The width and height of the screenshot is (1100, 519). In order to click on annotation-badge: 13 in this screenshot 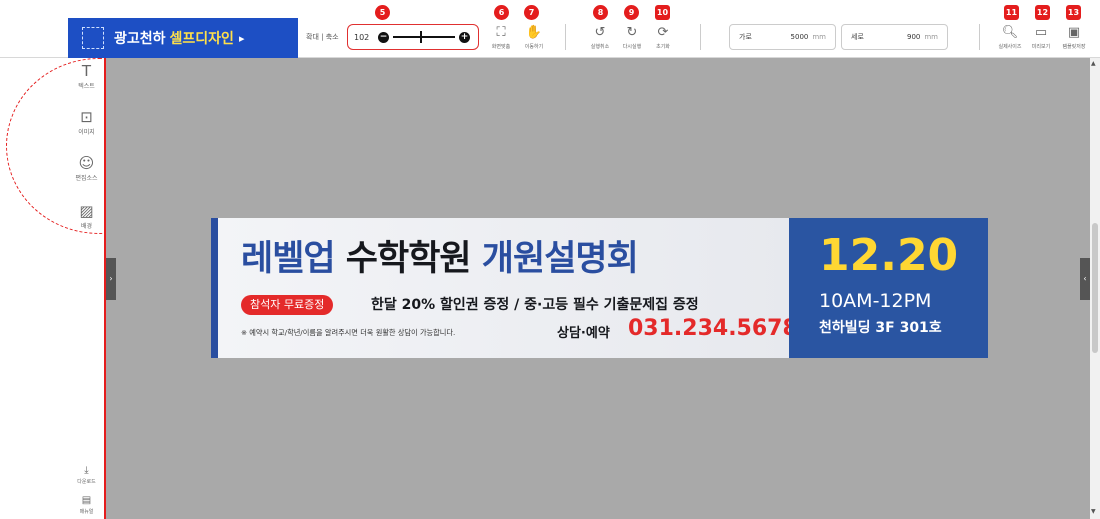, I will do `click(1073, 12)`.